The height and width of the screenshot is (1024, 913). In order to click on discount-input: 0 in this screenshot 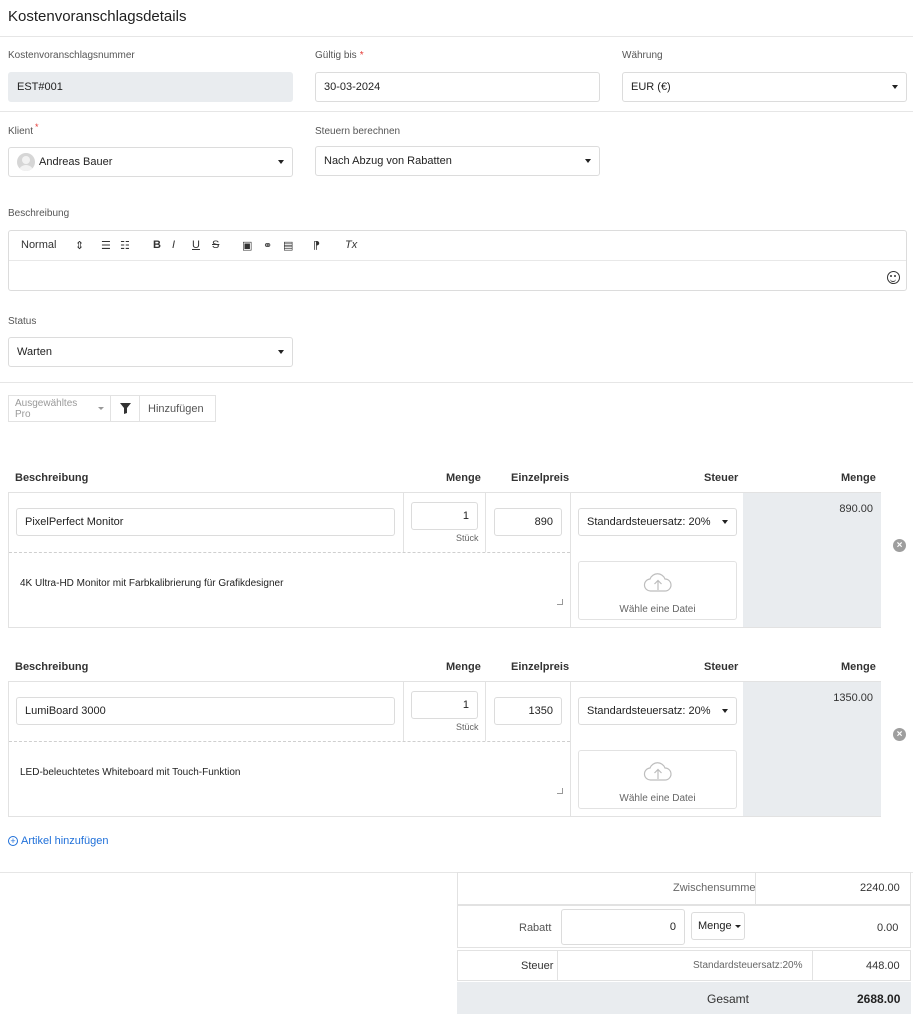, I will do `click(623, 927)`.